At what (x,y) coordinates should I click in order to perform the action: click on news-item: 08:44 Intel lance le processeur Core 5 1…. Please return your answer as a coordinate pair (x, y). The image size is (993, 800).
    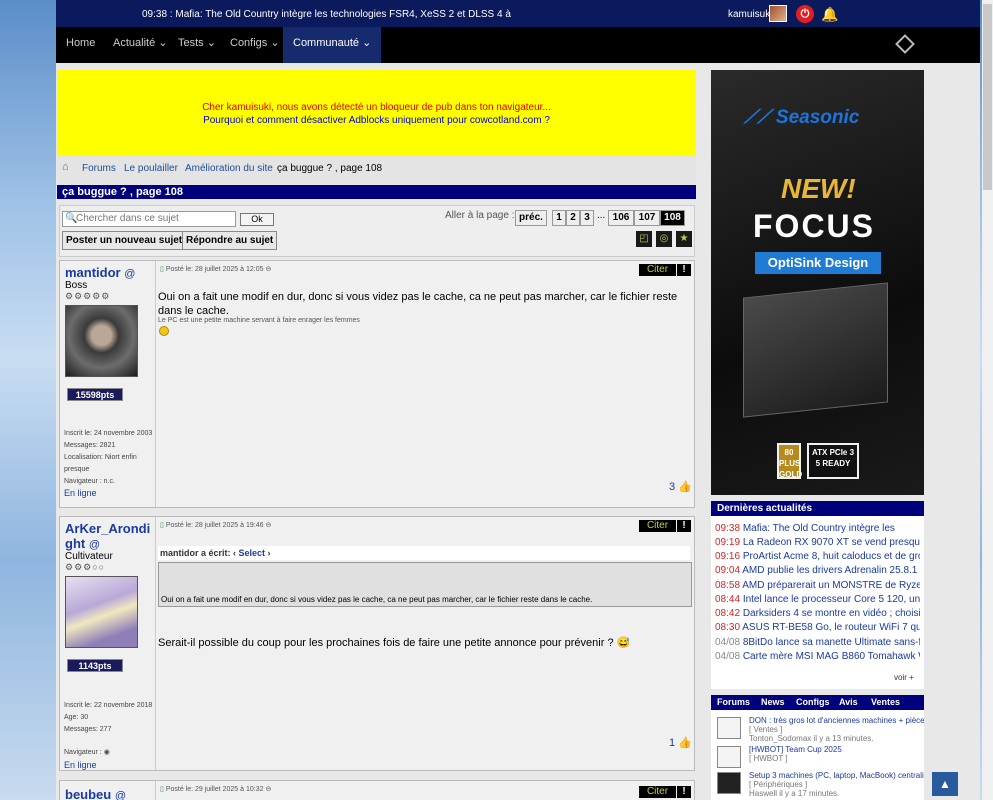
    Looking at the image, I should click on (817, 601).